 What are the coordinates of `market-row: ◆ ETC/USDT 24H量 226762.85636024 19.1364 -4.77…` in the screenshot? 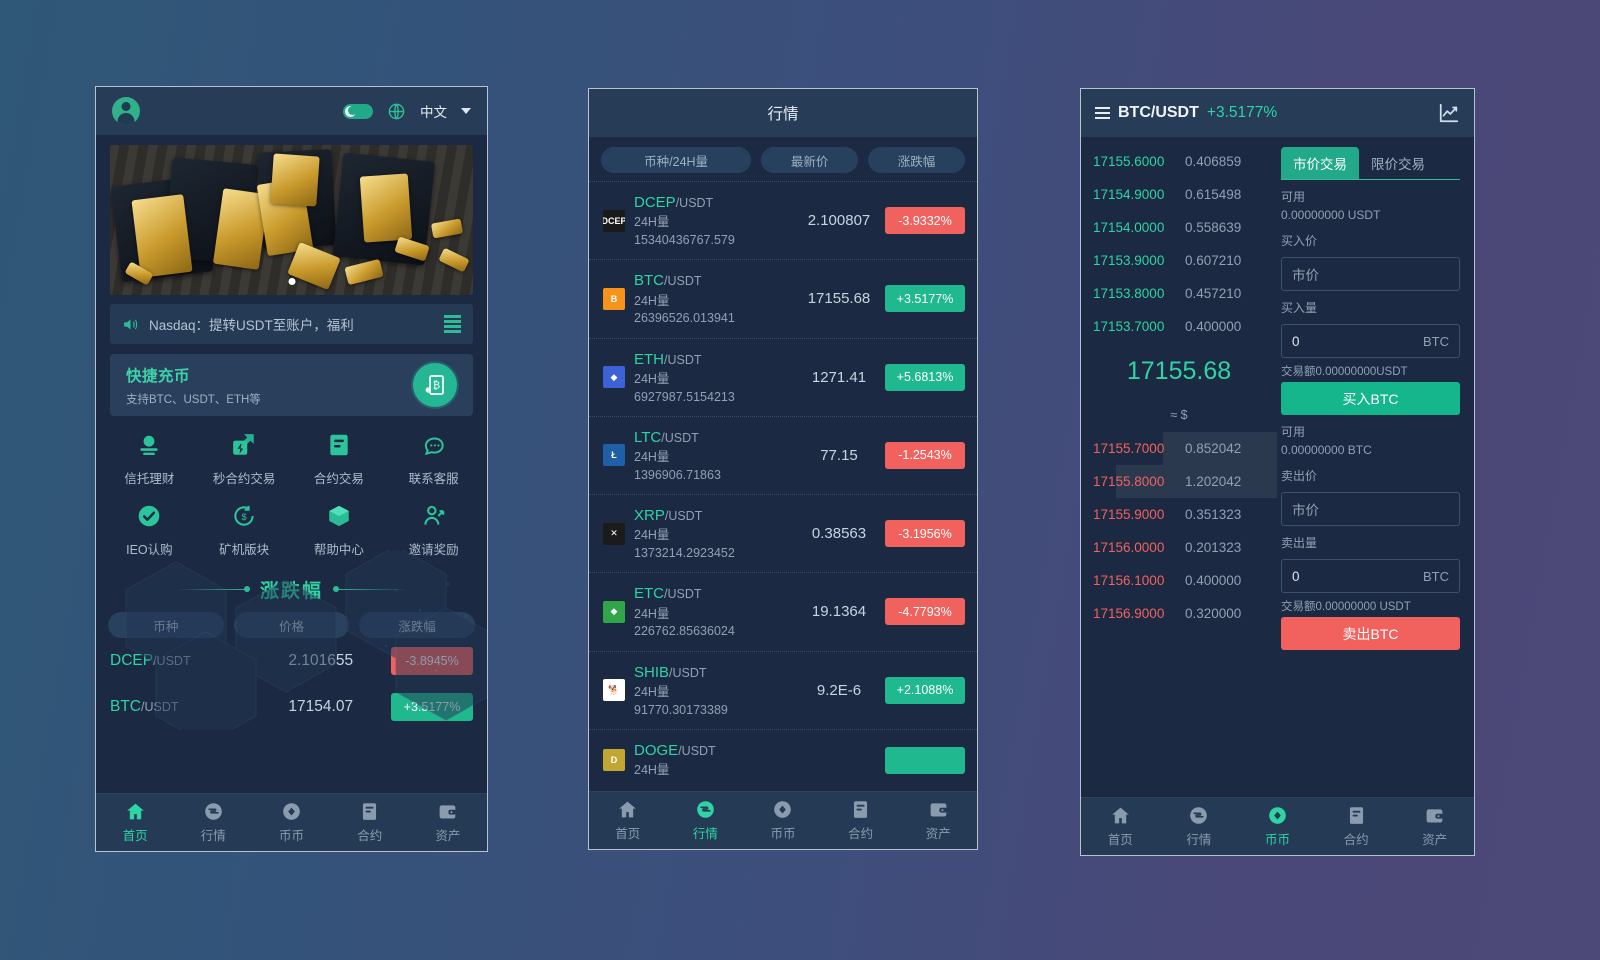 It's located at (783, 611).